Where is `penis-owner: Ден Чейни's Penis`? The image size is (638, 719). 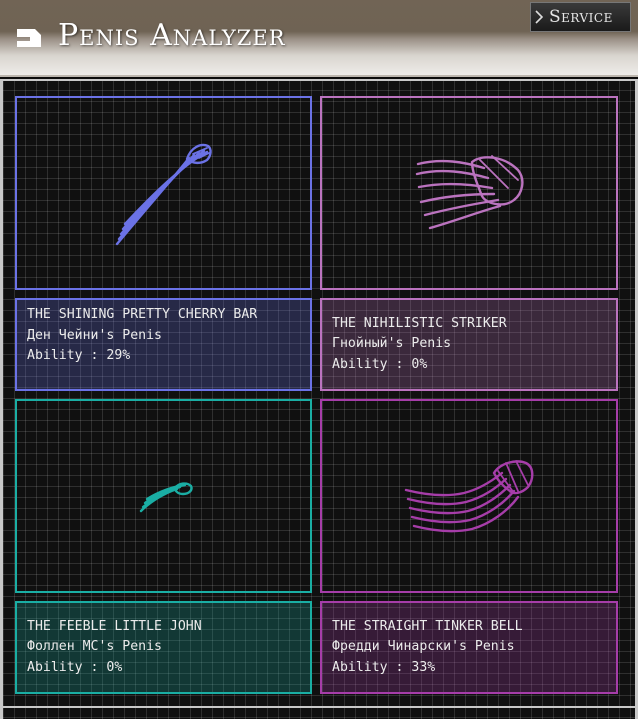 penis-owner: Ден Чейни's Penis is located at coordinates (94, 335).